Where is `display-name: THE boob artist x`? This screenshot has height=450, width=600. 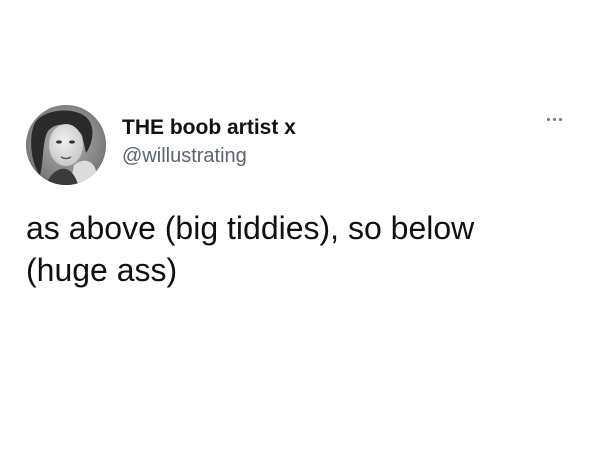
display-name: THE boob artist x is located at coordinates (209, 127).